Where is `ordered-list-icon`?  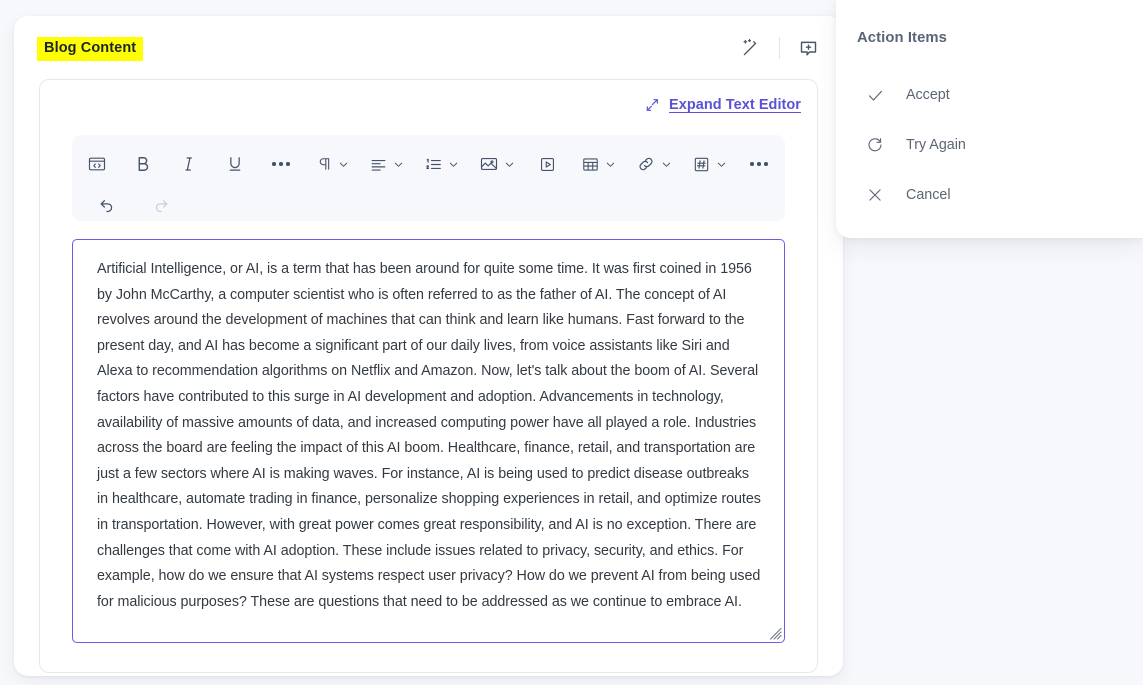
ordered-list-icon is located at coordinates (440, 164).